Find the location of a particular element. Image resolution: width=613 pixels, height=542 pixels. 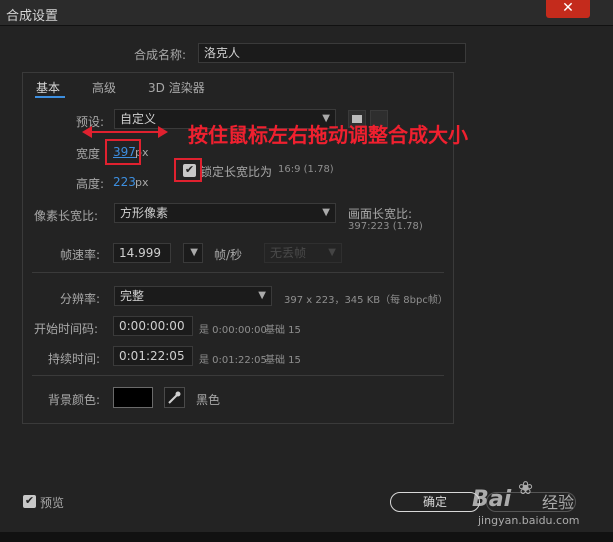

bg-color-name: 黑色 is located at coordinates (208, 400).